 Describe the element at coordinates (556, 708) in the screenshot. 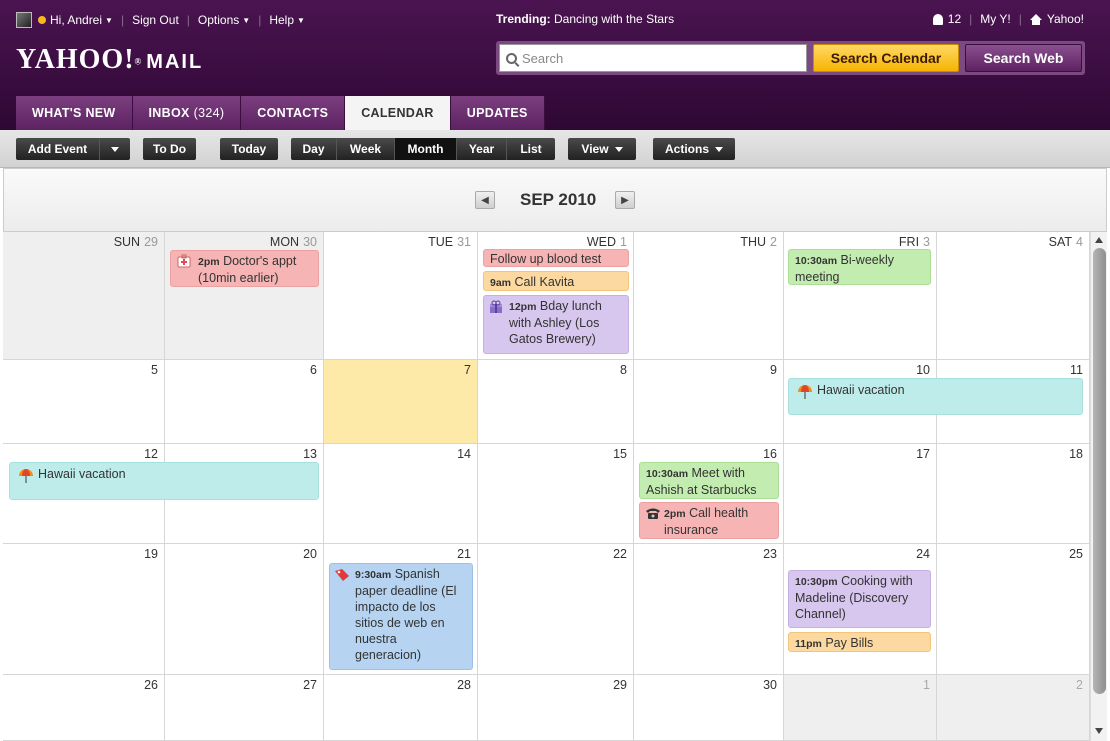

I see `day-cell: 29` at that location.